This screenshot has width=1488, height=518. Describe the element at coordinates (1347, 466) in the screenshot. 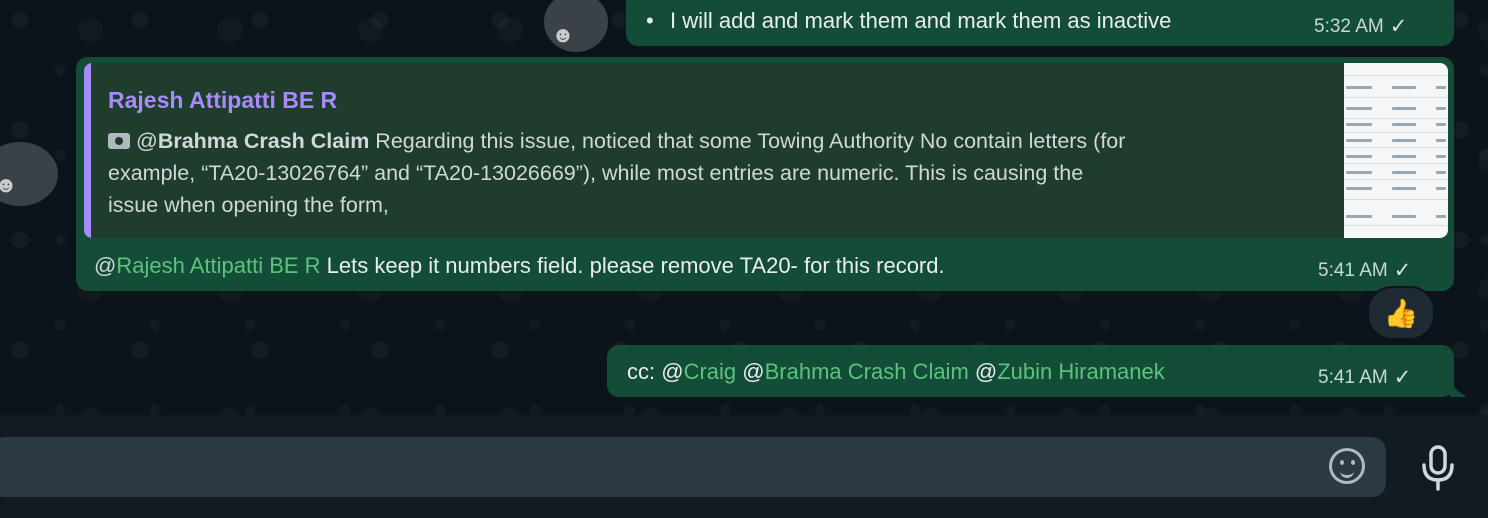

I see `emoji-icon` at that location.